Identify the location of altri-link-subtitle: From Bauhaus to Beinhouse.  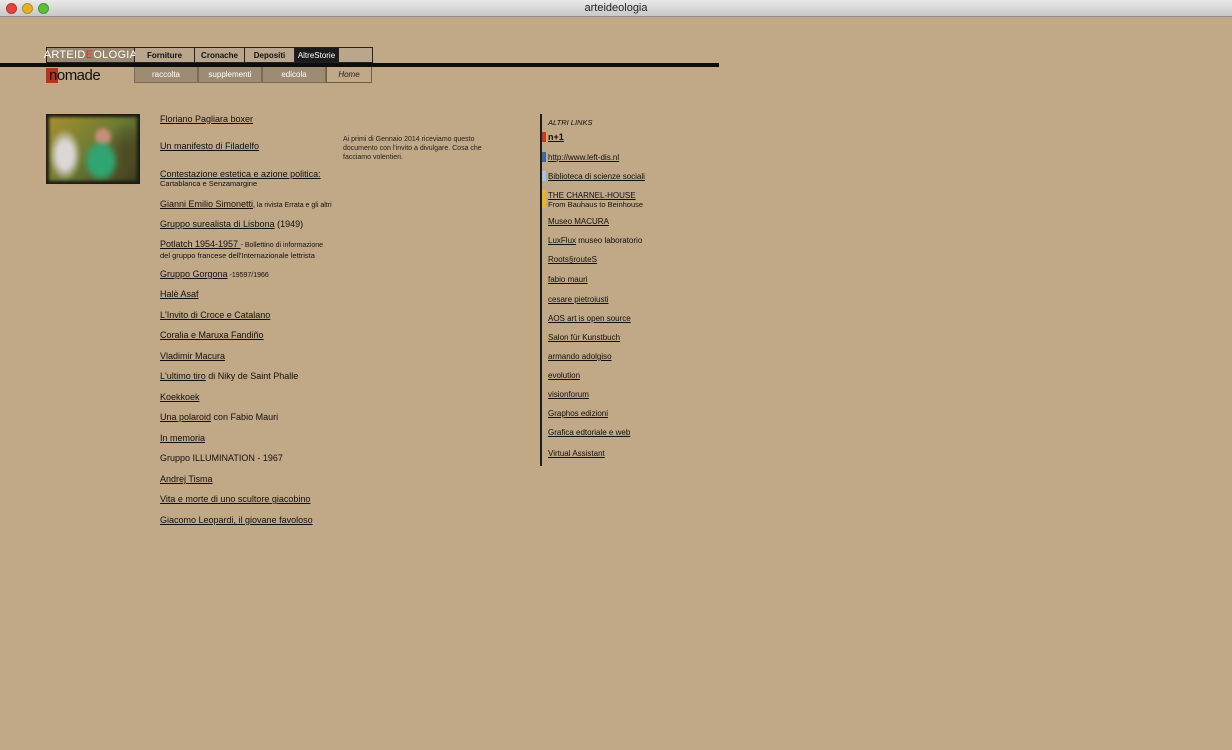
(596, 204).